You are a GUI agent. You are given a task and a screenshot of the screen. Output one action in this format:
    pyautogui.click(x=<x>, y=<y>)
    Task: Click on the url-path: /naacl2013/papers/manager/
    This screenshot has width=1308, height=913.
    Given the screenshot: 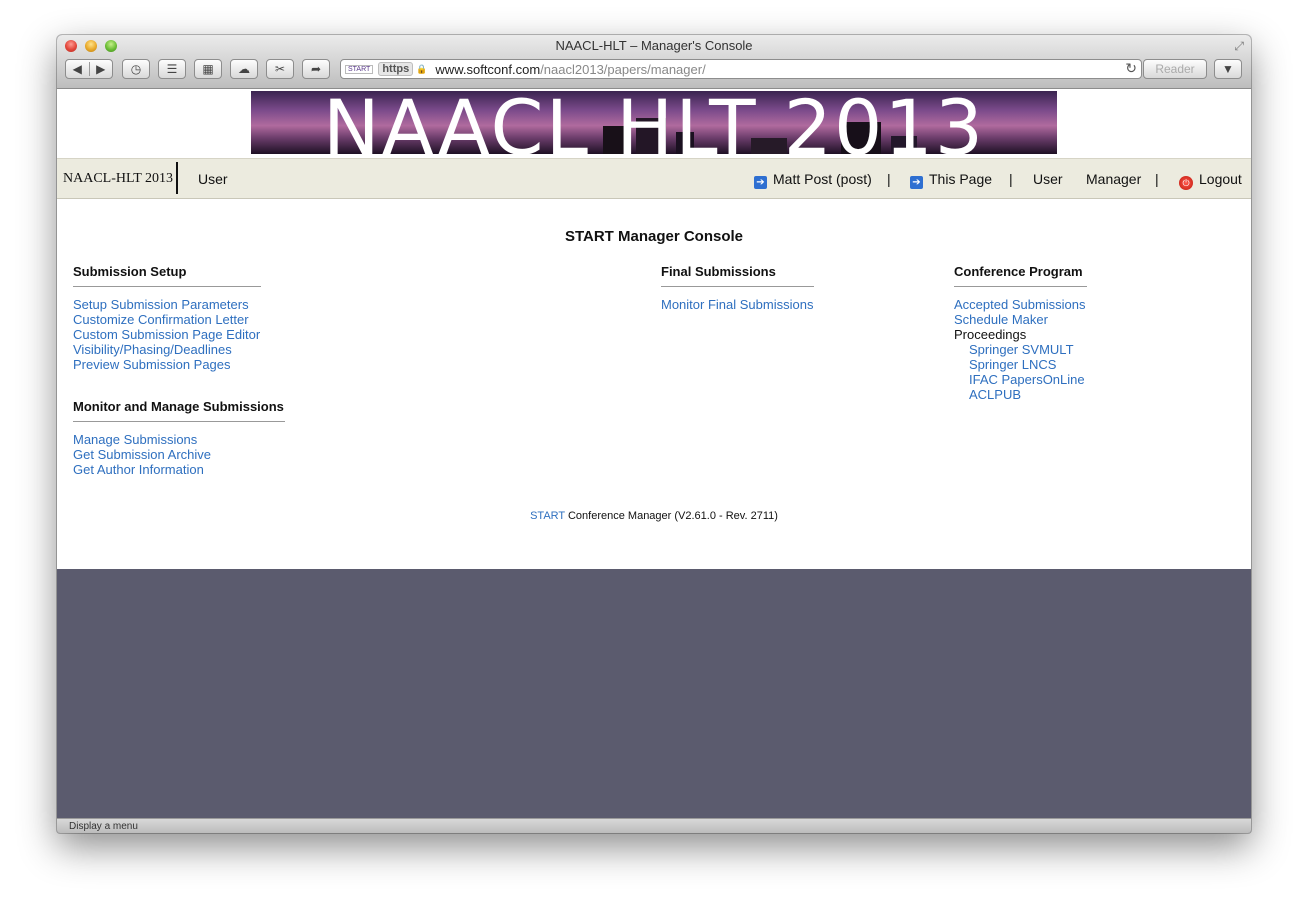 What is the action you would take?
    pyautogui.click(x=623, y=69)
    